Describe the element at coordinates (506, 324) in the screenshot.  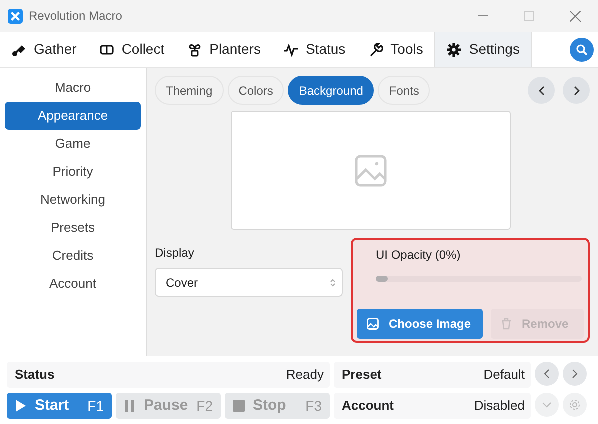
I see `trash-icon` at that location.